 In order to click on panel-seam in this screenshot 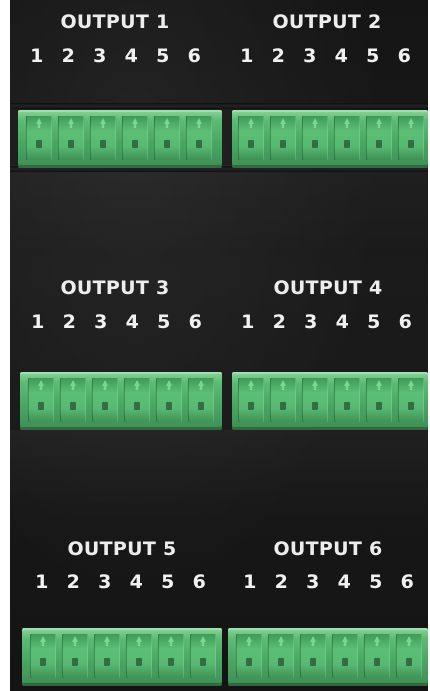, I will do `click(219, 106)`.